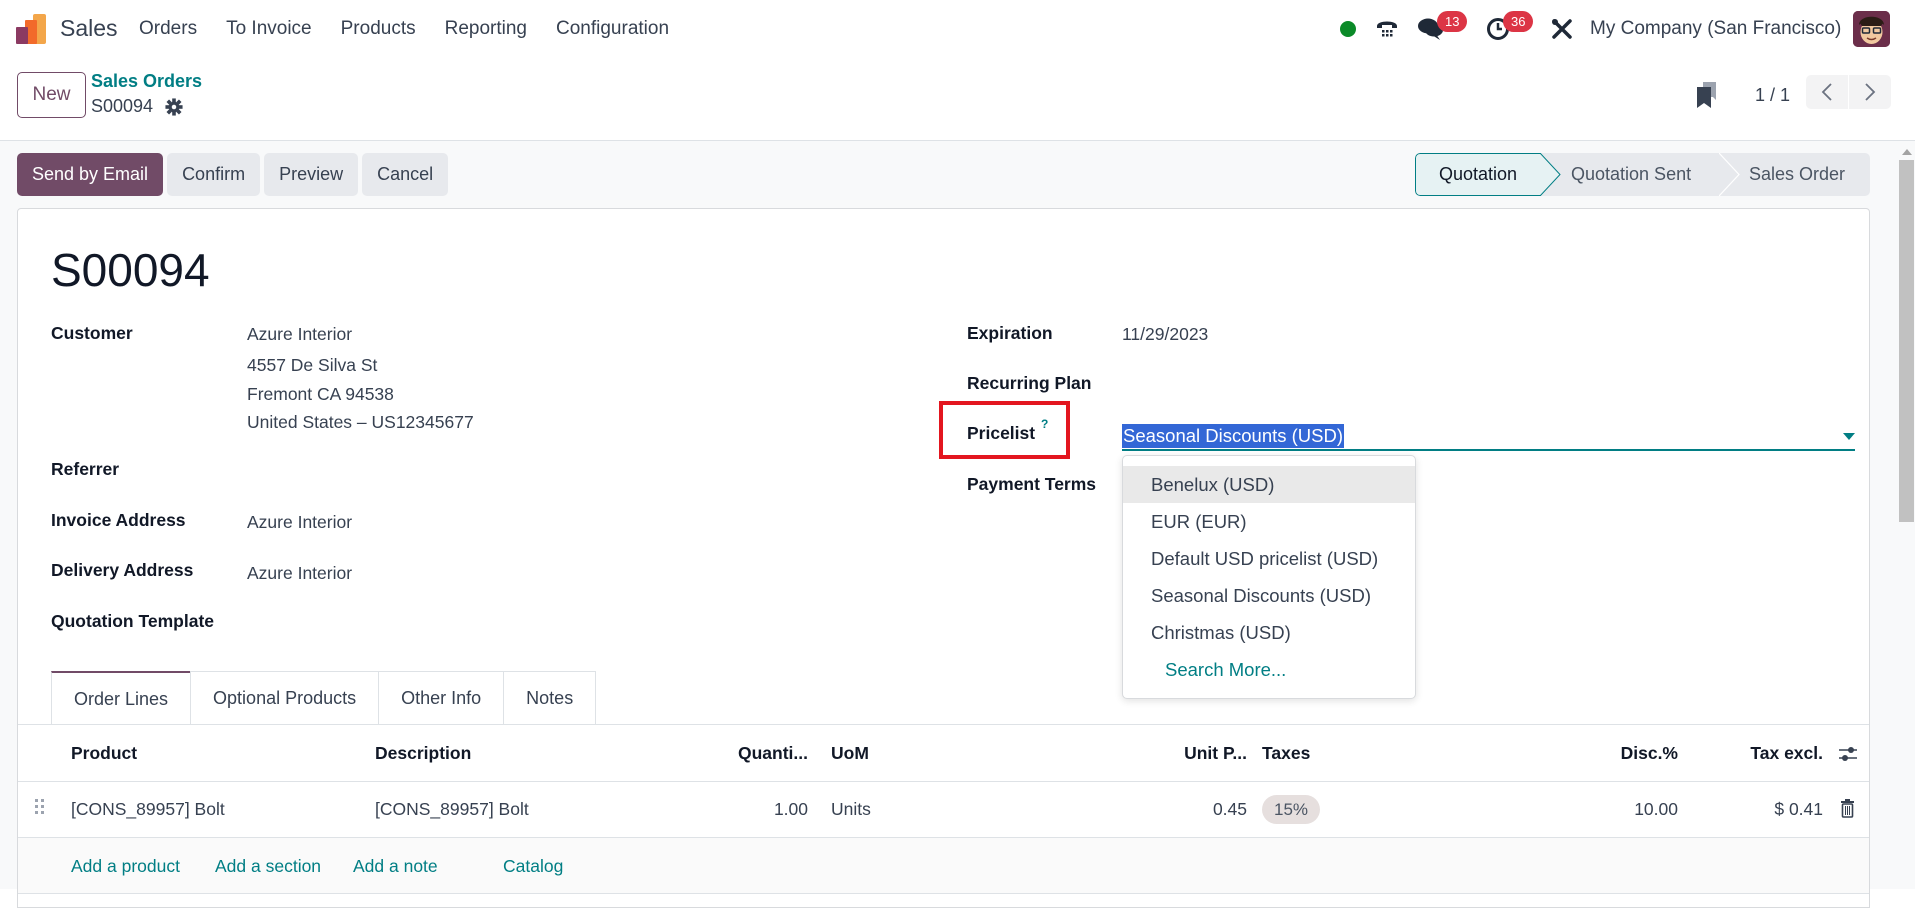  I want to click on dropdown-option: Default USD pricelist (USD), so click(1269, 558).